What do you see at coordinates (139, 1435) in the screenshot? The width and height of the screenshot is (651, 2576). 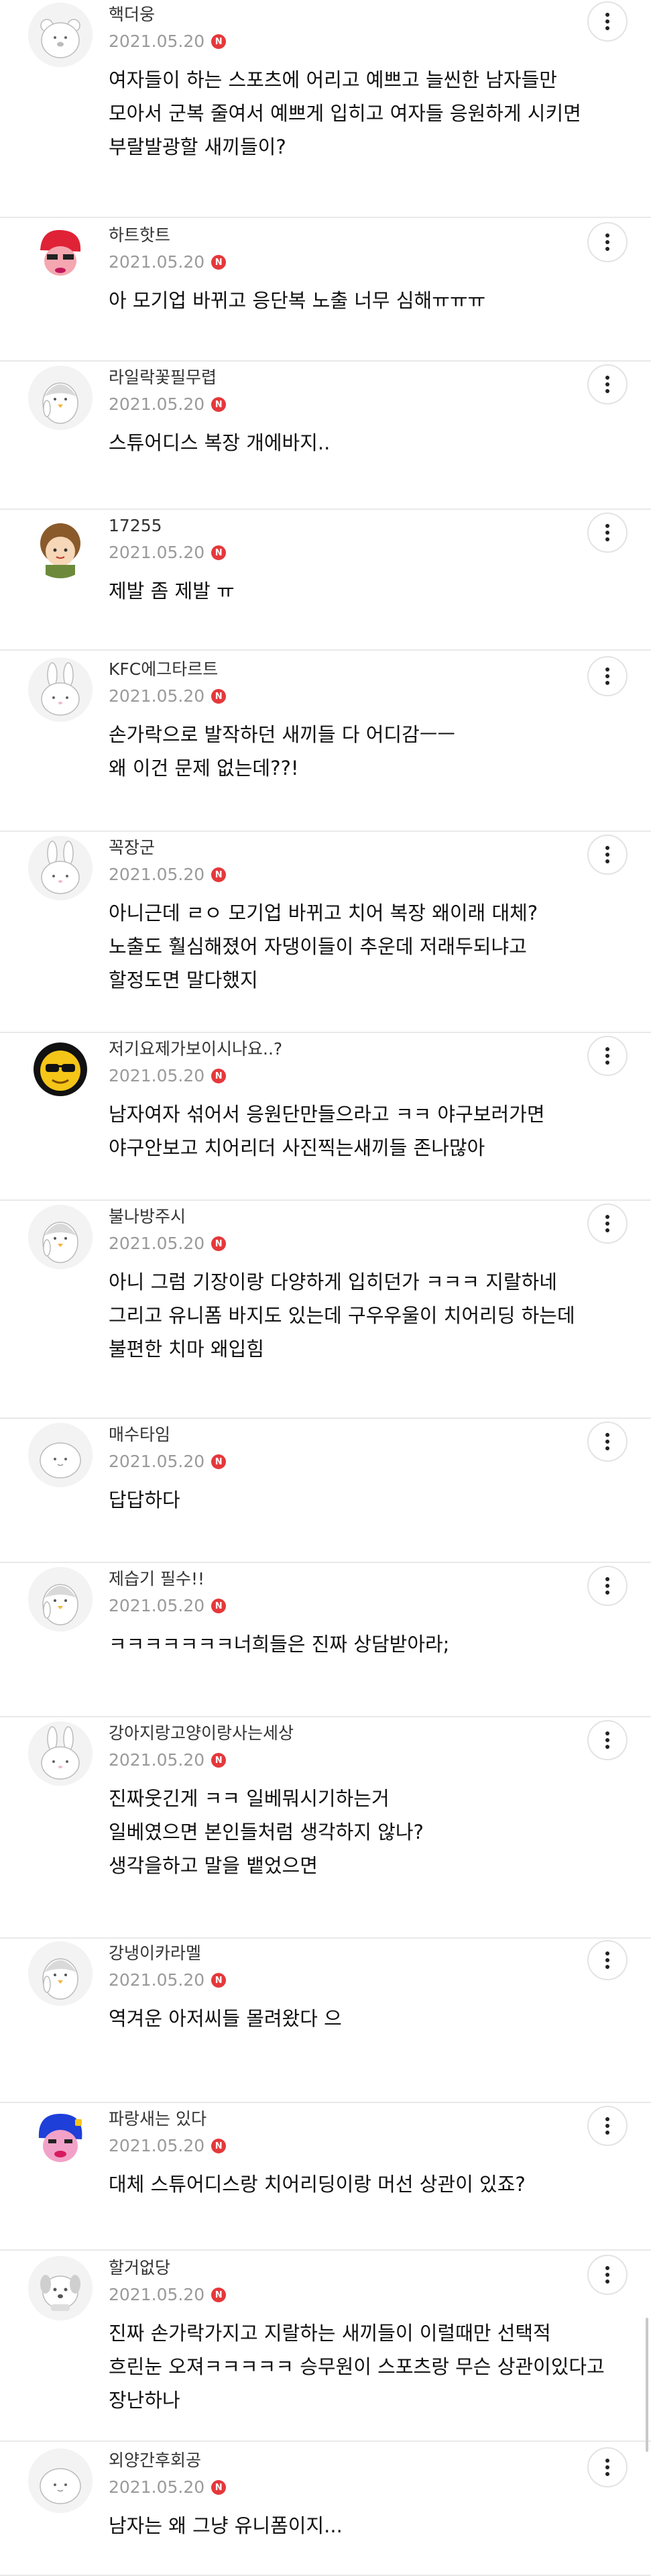 I see `comment-nickname: 매수타임` at bounding box center [139, 1435].